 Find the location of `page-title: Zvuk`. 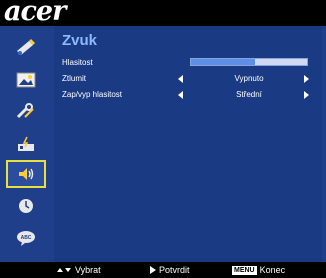

page-title: Zvuk is located at coordinates (80, 40).